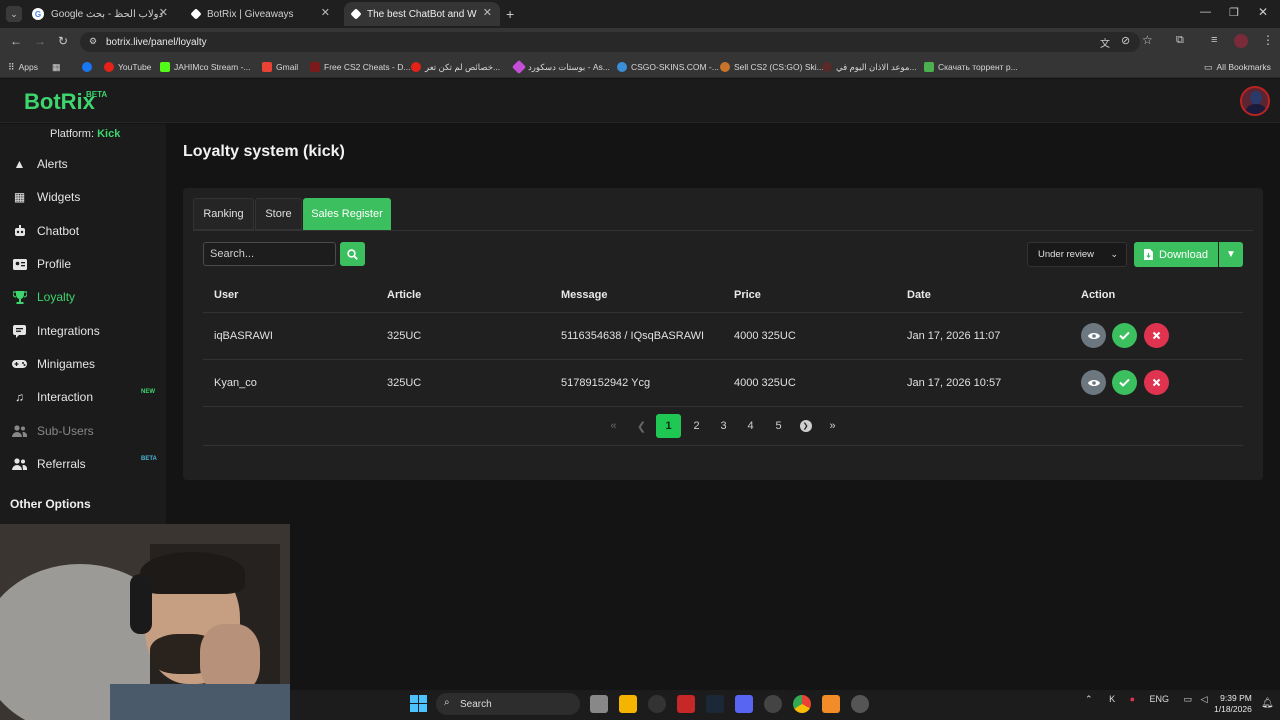  What do you see at coordinates (802, 704) in the screenshot?
I see `chrome-icon` at bounding box center [802, 704].